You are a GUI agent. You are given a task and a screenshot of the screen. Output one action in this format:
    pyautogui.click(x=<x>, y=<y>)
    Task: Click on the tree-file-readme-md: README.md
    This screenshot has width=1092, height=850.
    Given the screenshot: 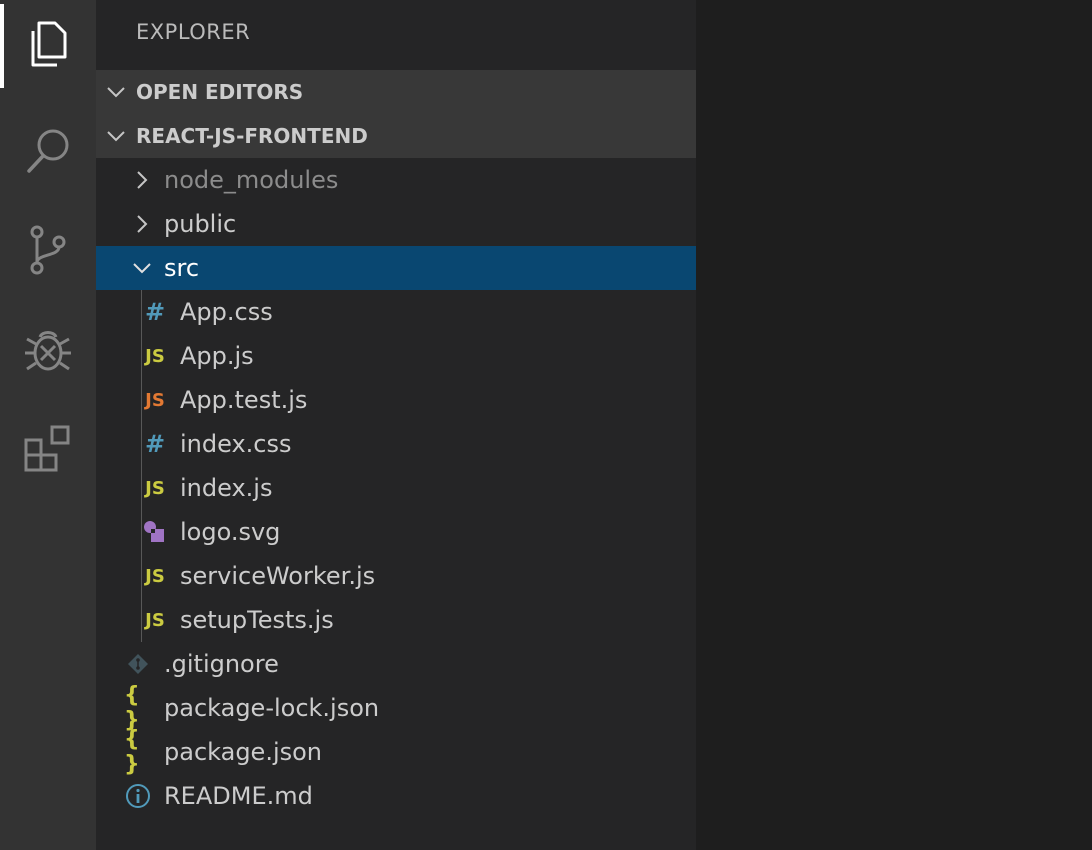 What is the action you would take?
    pyautogui.click(x=396, y=796)
    